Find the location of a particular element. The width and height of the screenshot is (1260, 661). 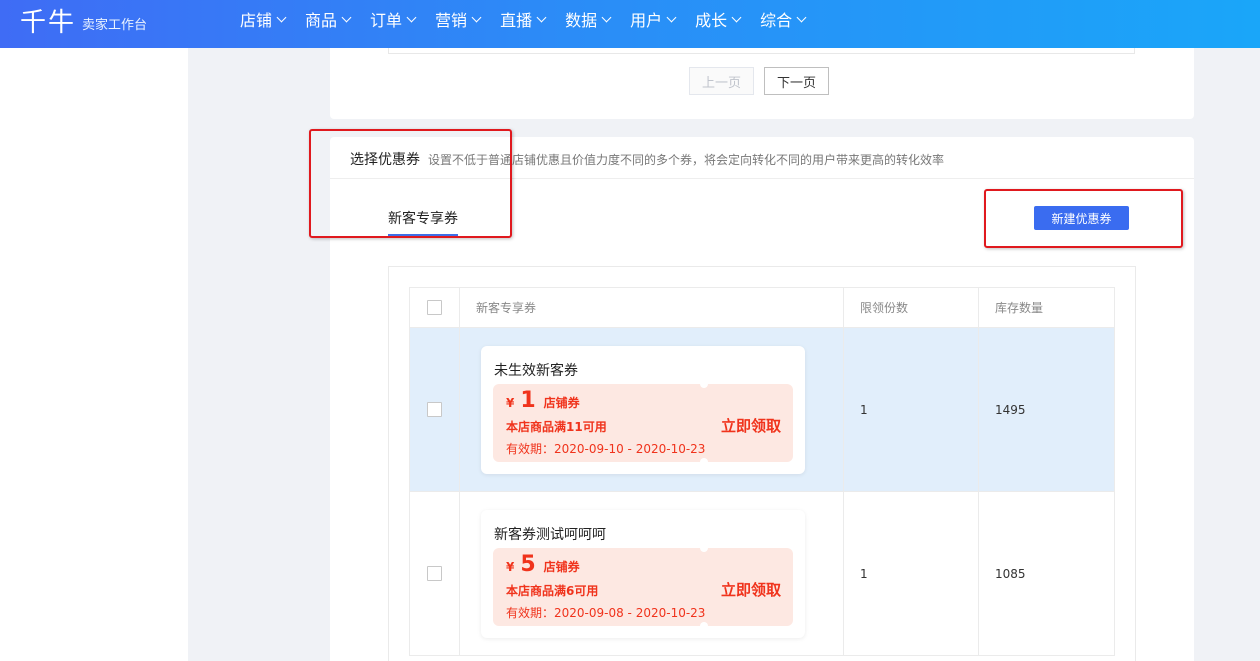

nav-item-products: 商品 is located at coordinates (328, 19).